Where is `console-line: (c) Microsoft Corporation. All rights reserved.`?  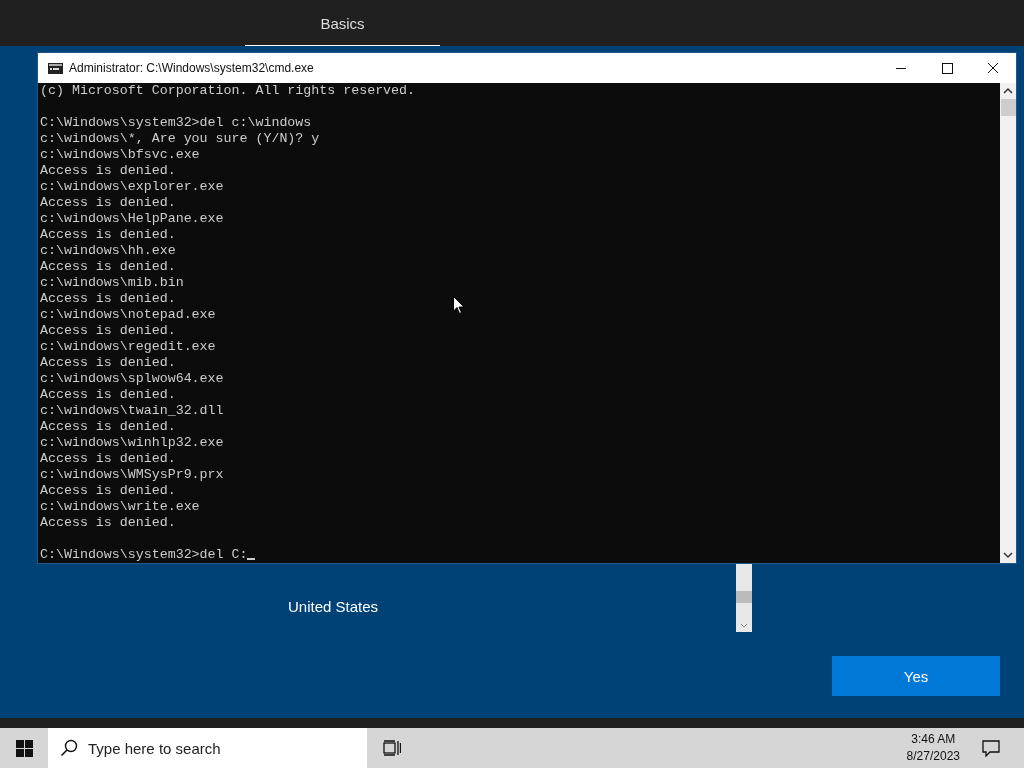 console-line: (c) Microsoft Corporation. All rights reserved. is located at coordinates (228, 90).